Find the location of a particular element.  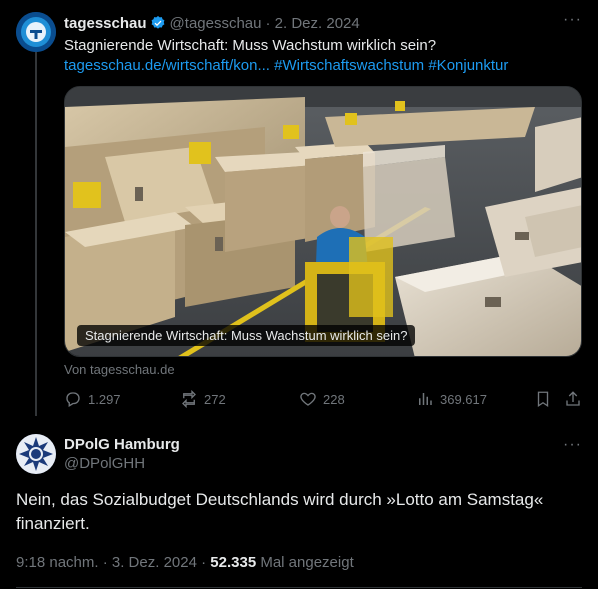

dpolg-avatar is located at coordinates (36, 454).